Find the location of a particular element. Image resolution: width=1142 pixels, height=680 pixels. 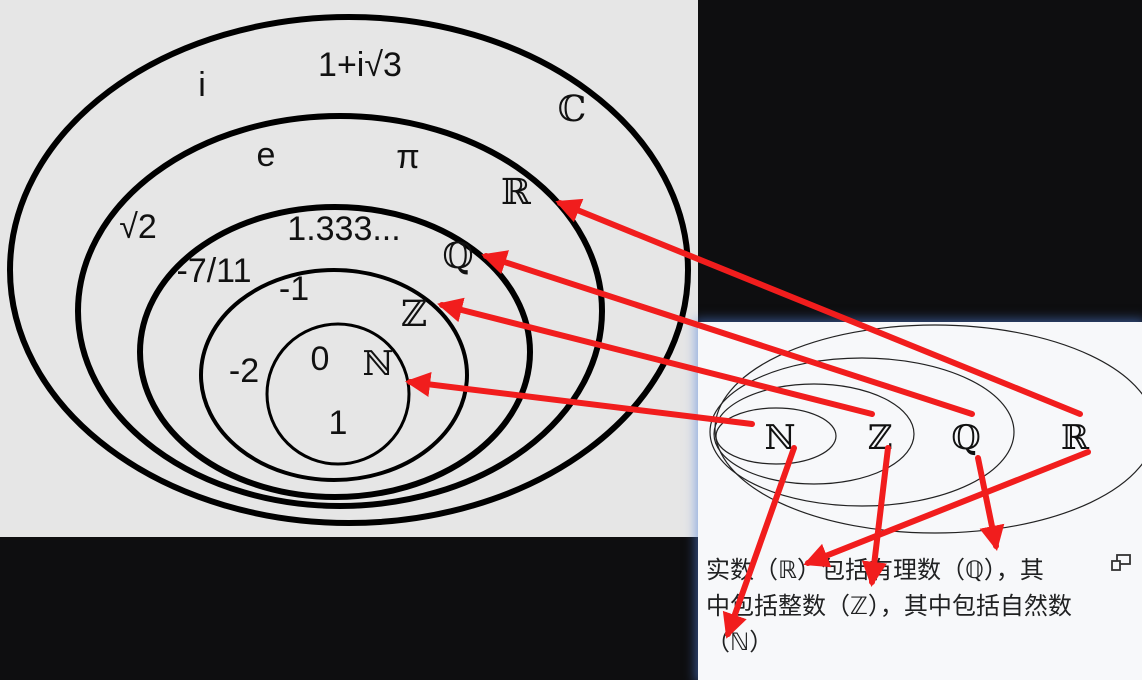

arrow-integer-to-caption is located at coordinates (876, 516).